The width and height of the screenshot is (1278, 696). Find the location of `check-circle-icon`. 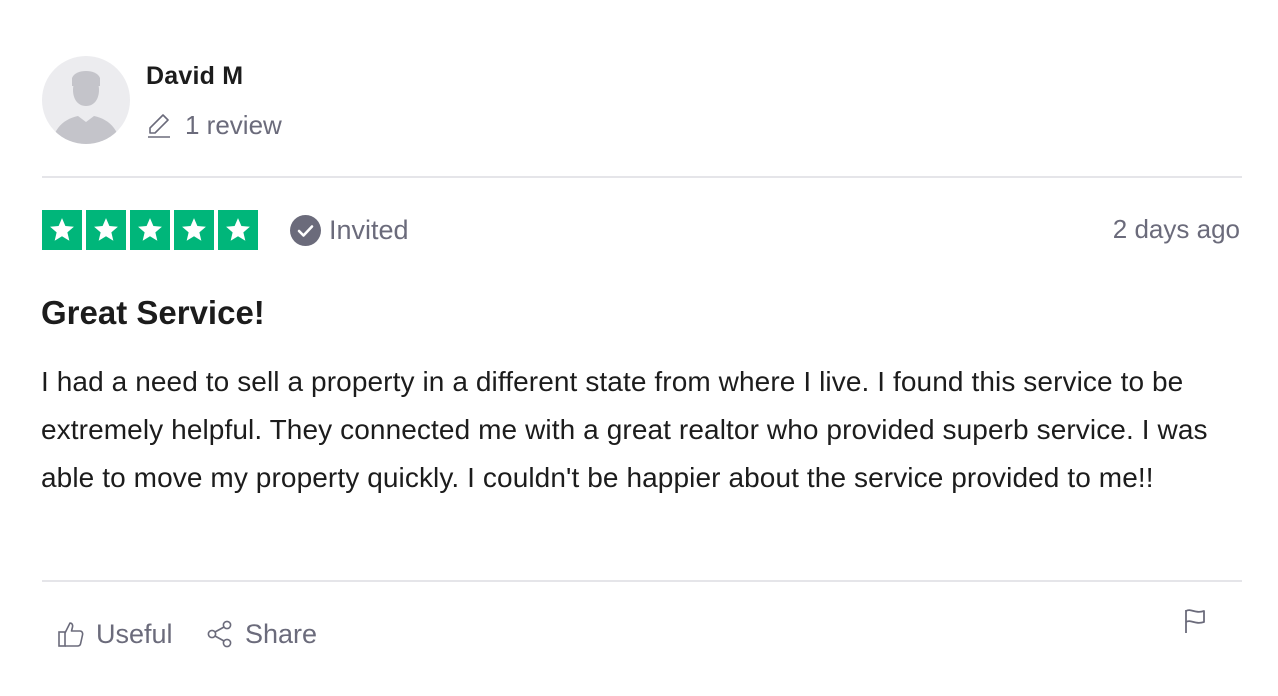

check-circle-icon is located at coordinates (305, 230).